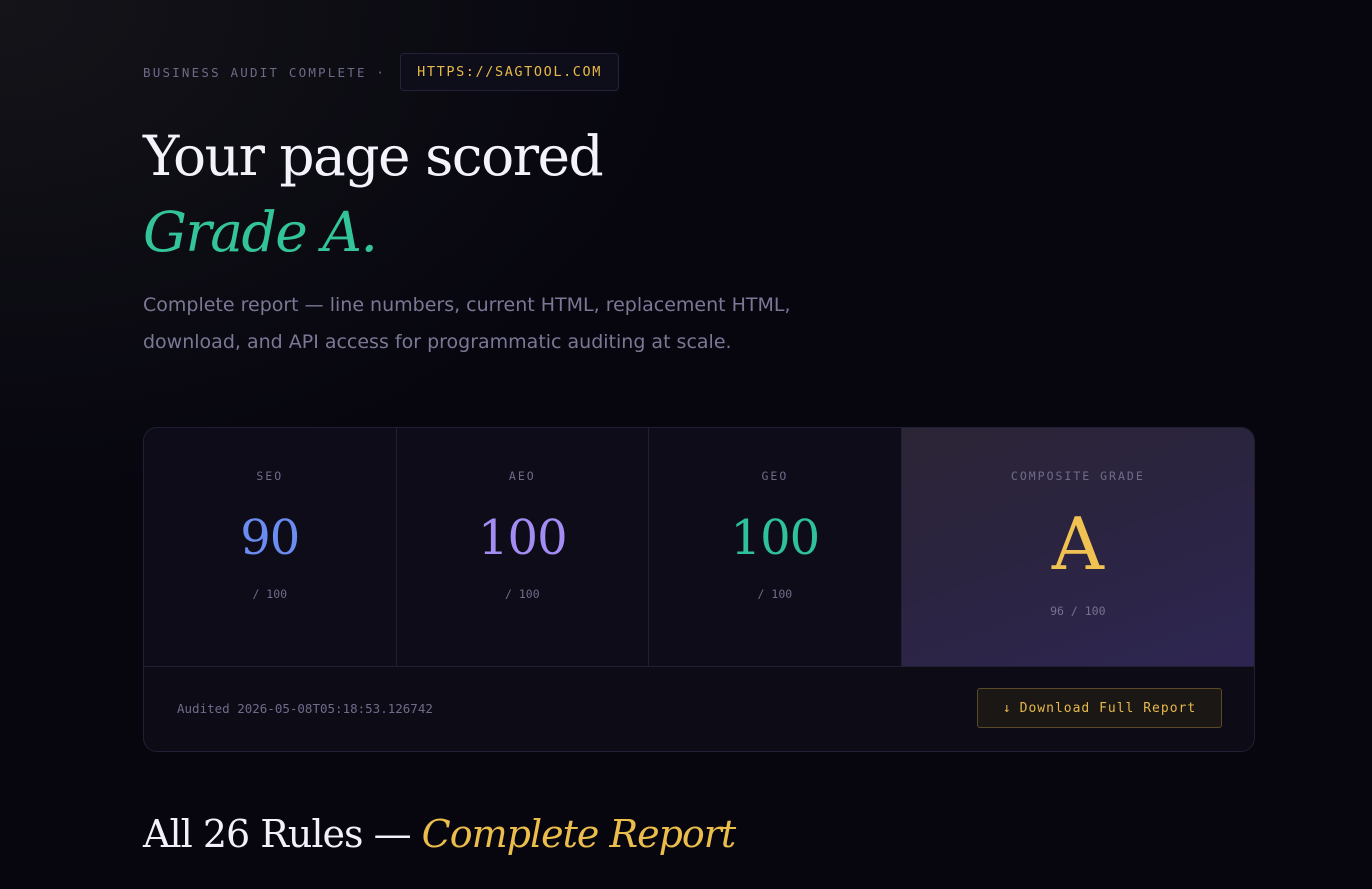 Image resolution: width=1372 pixels, height=889 pixels. I want to click on page-title-line: Your page scored, so click(373, 156).